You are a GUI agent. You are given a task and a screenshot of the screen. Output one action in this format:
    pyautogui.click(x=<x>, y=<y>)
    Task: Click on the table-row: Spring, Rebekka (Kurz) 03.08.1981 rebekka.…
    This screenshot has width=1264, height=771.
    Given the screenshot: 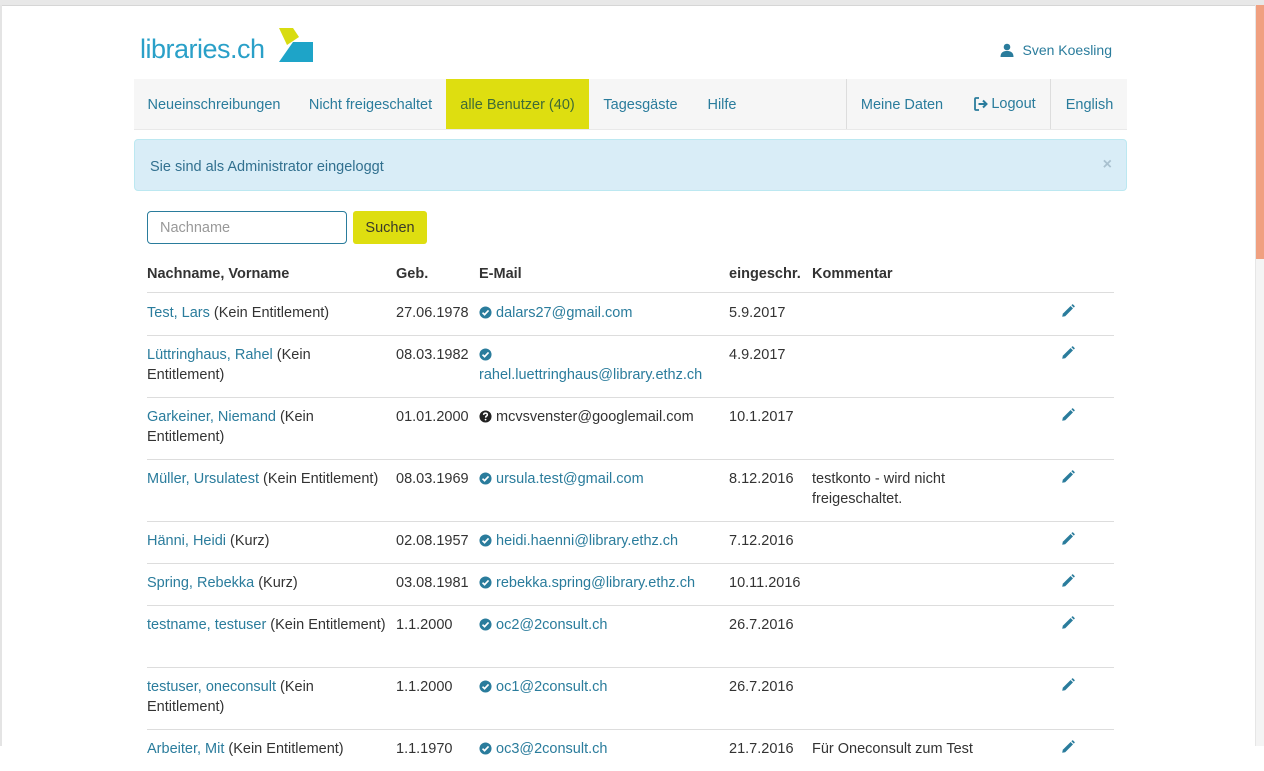 What is the action you would take?
    pyautogui.click(x=630, y=584)
    